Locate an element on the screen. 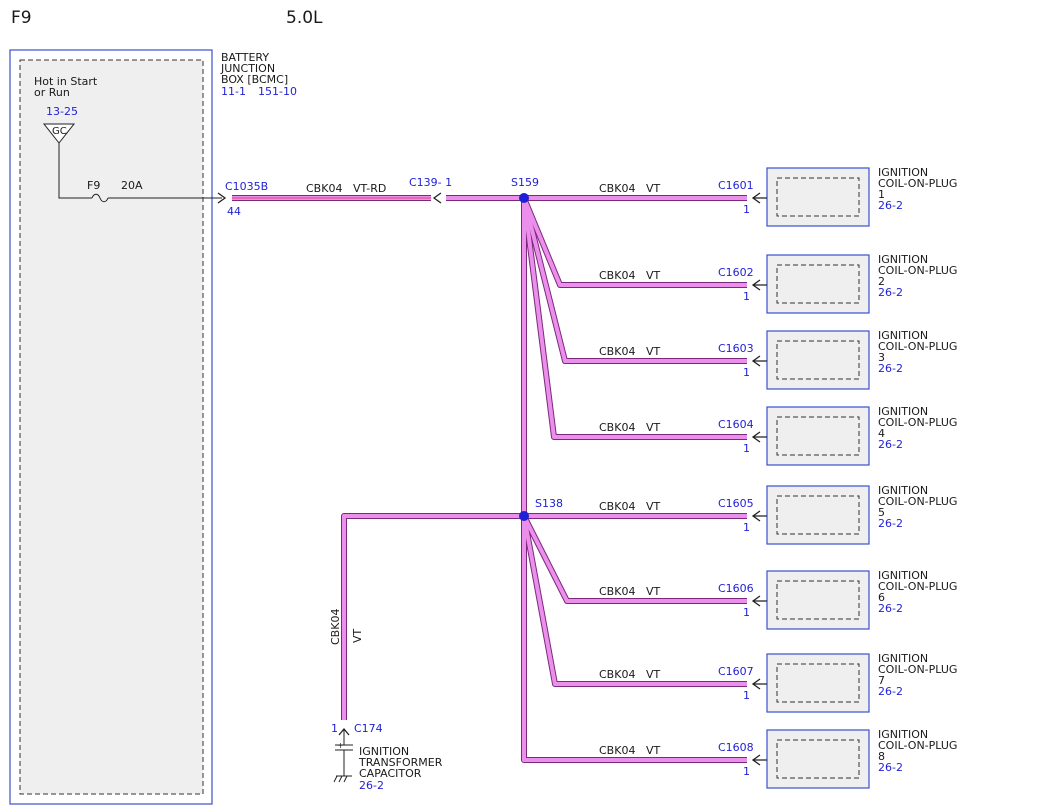 The image size is (1050, 811). coil-connector-label: C1607 is located at coordinates (736, 671).